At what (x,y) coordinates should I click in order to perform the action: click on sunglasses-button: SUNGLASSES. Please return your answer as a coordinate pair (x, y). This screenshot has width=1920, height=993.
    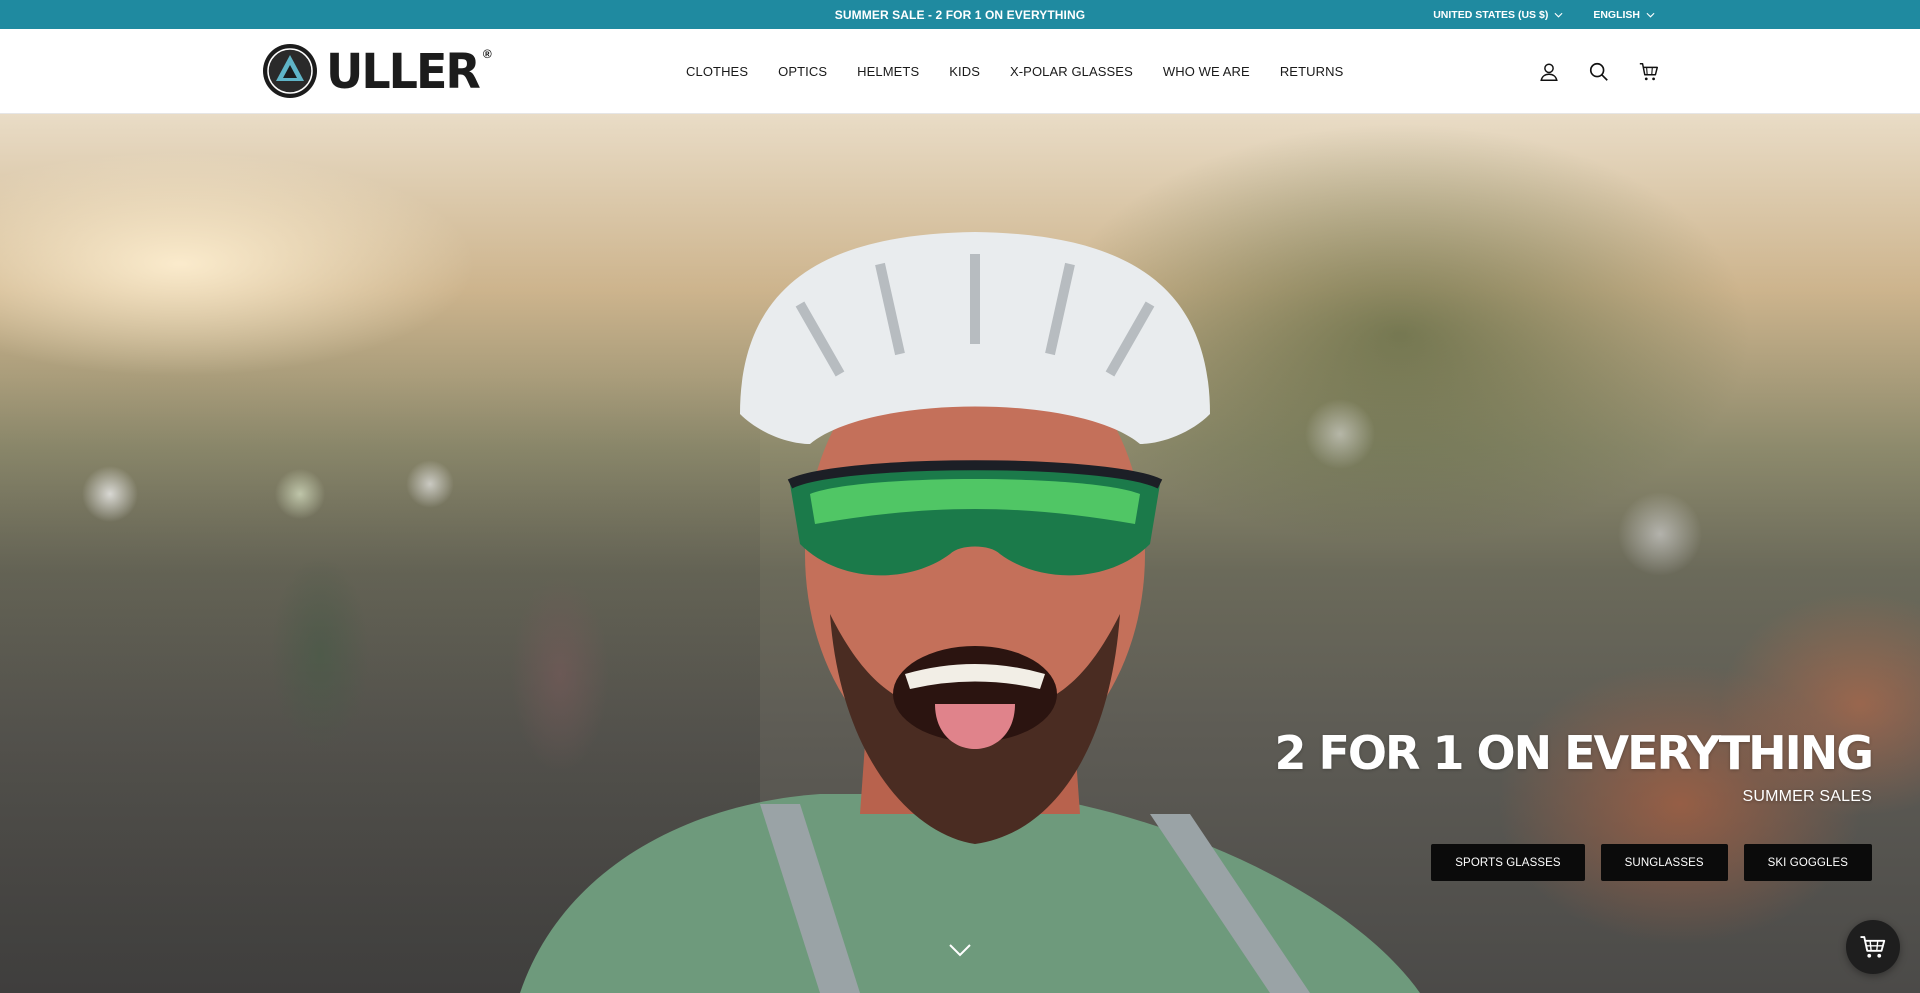
    Looking at the image, I should click on (1664, 862).